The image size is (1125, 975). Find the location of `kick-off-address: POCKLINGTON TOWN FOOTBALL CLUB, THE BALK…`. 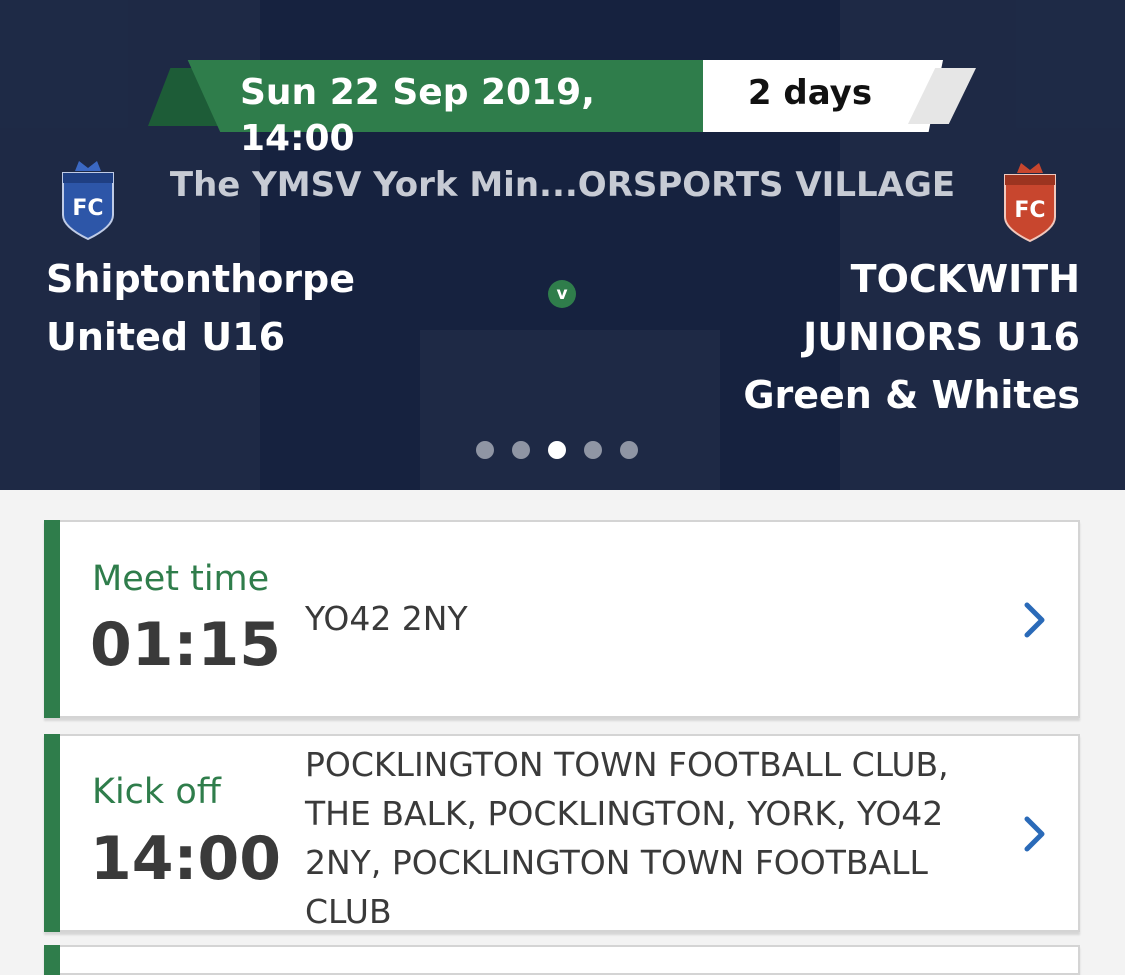

kick-off-address: POCKLINGTON TOWN FOOTBALL CLUB, THE BALK… is located at coordinates (655, 838).